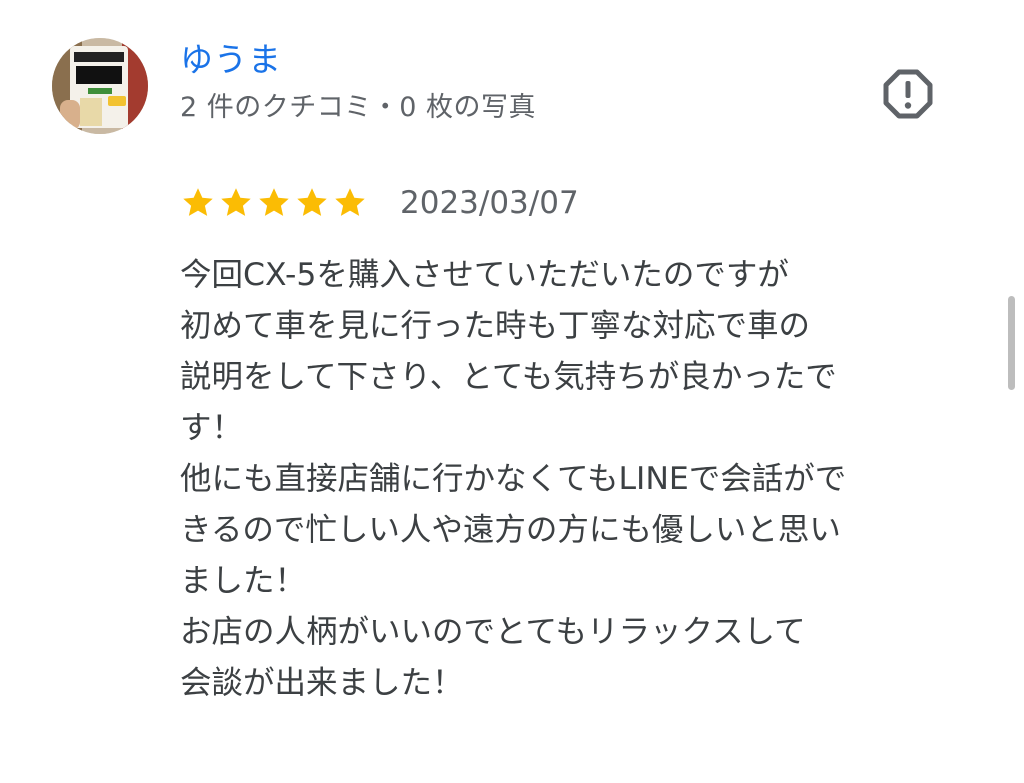 The height and width of the screenshot is (783, 1024). What do you see at coordinates (1011, 343) in the screenshot?
I see `scrollbar-thumb` at bounding box center [1011, 343].